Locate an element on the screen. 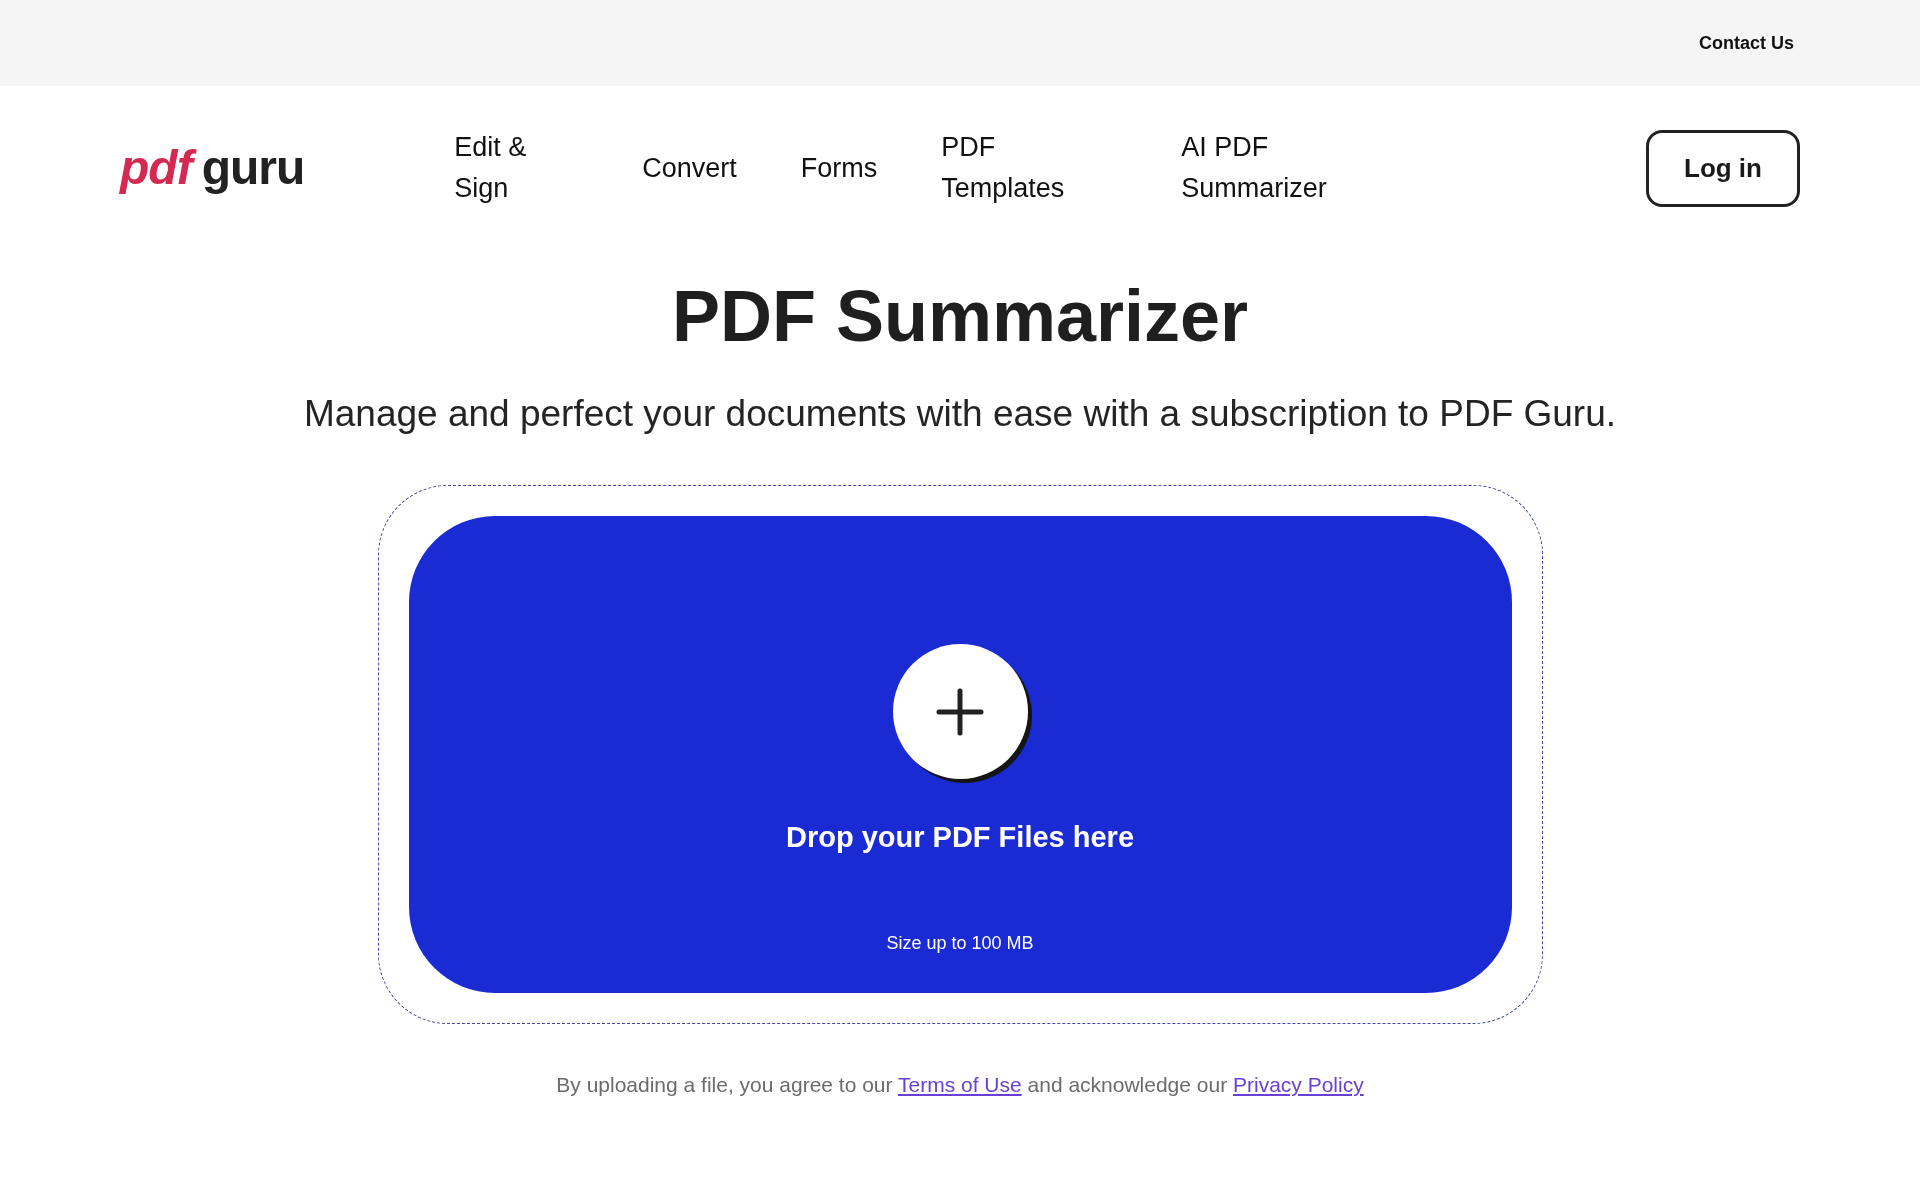 Image resolution: width=1920 pixels, height=1200 pixels. nav-link: Forms is located at coordinates (839, 168).